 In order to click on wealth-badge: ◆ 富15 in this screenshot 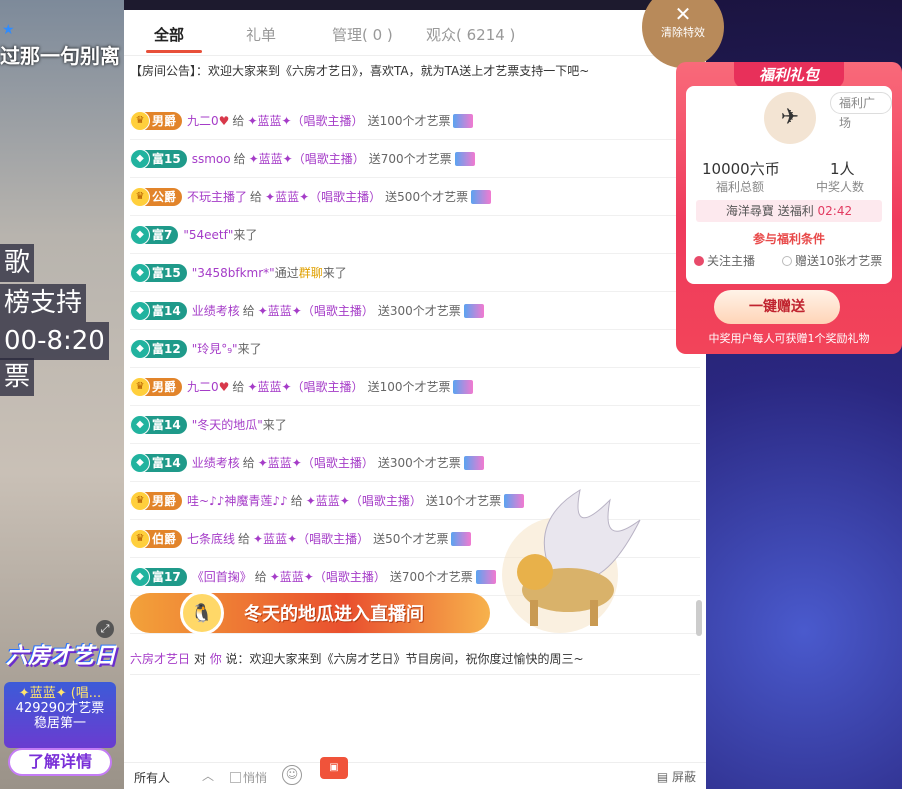, I will do `click(158, 158)`.